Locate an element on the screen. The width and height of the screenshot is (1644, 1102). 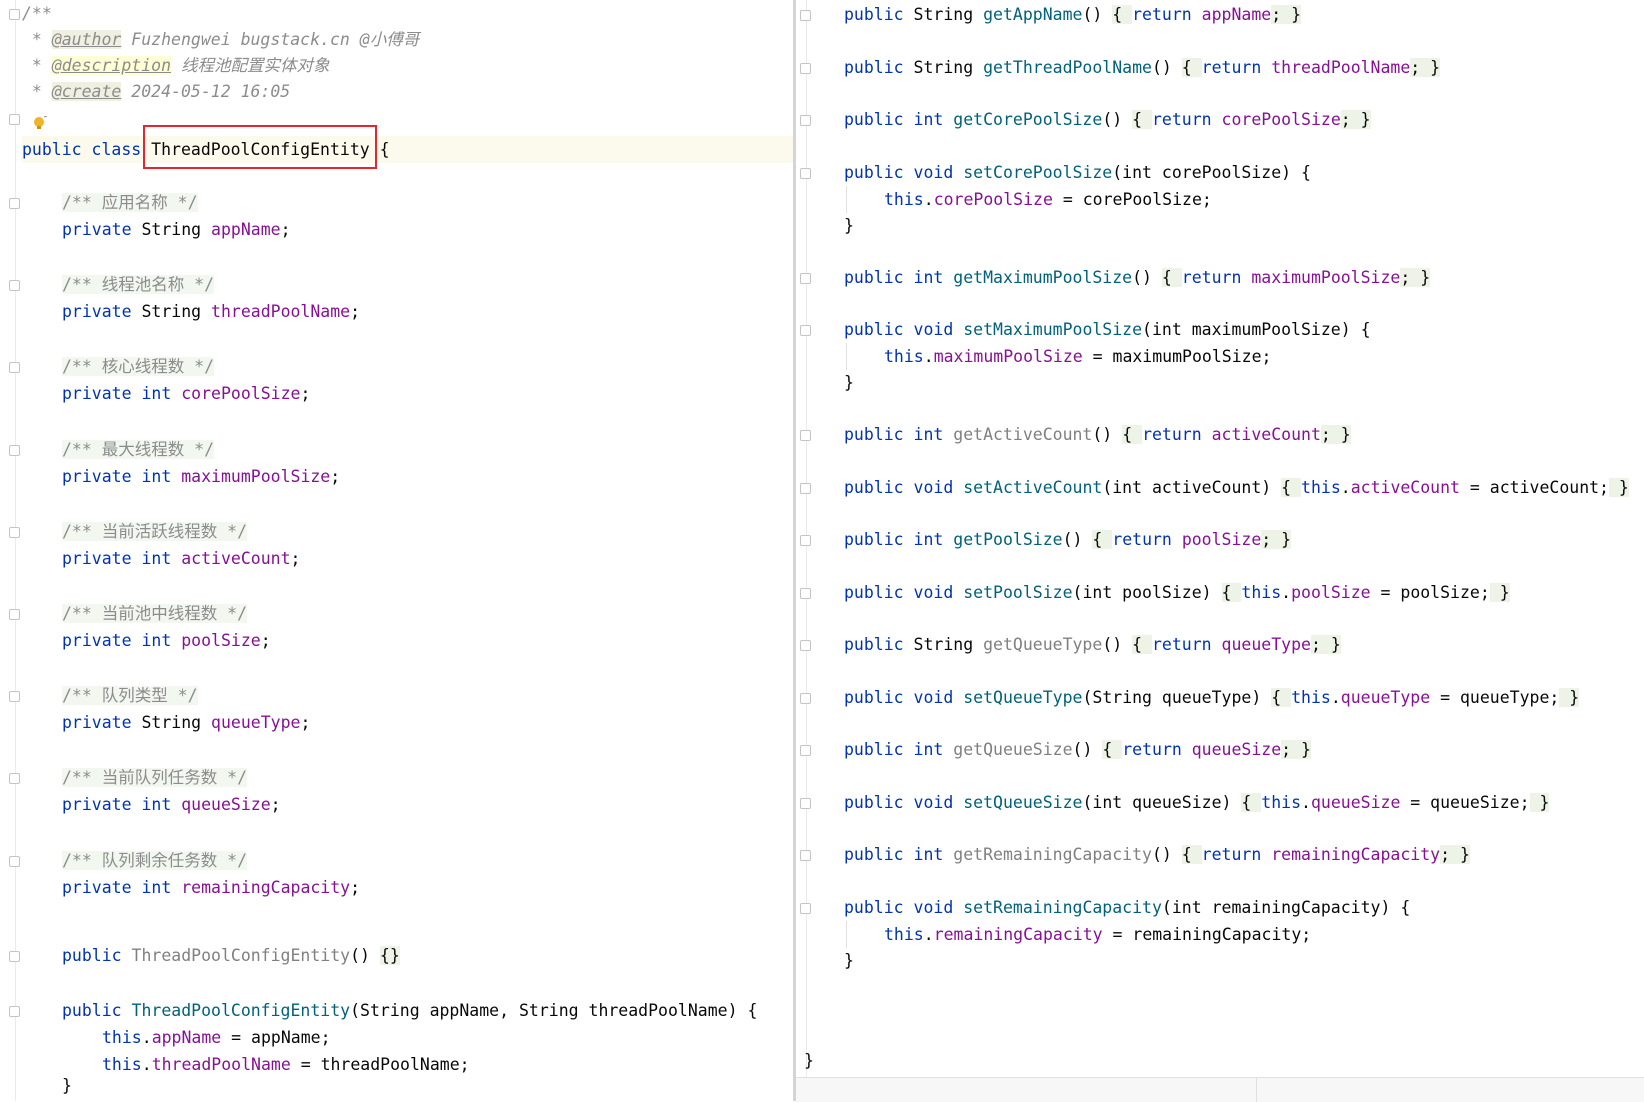
bottom-scroll-area is located at coordinates (1220, 1089).